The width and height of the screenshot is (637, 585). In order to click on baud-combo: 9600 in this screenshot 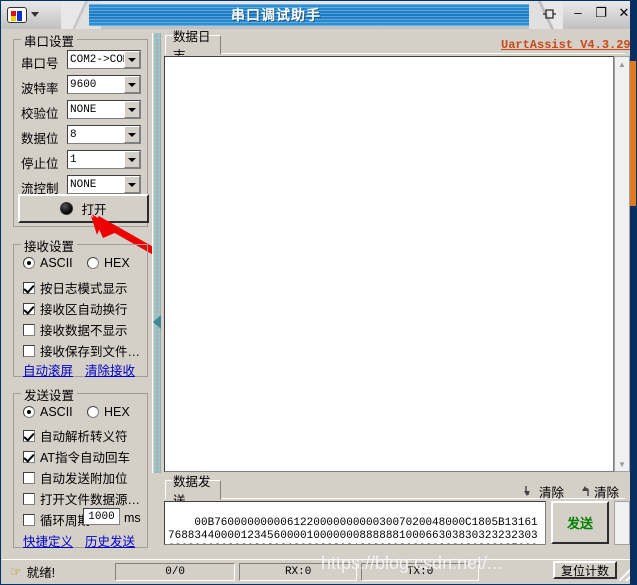, I will do `click(104, 84)`.